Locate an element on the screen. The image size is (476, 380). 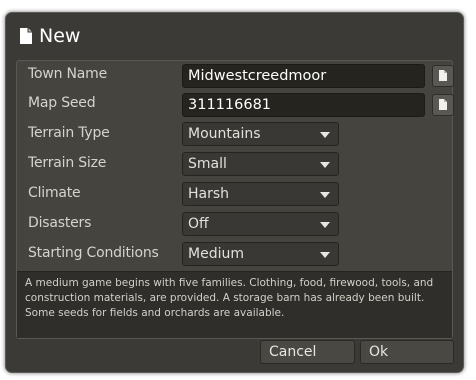
terrain-type-label: Terrain Type is located at coordinates (69, 133).